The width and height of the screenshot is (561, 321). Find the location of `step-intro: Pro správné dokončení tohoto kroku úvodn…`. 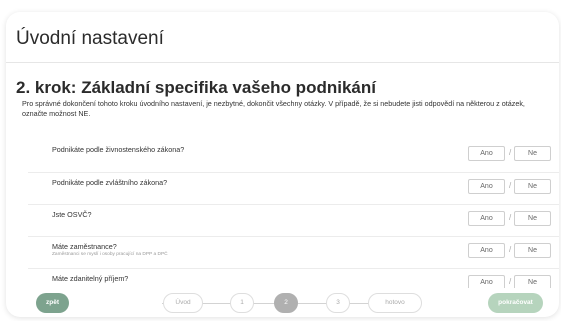

step-intro: Pro správné dokončení tohoto kroku úvodn… is located at coordinates (273, 108).